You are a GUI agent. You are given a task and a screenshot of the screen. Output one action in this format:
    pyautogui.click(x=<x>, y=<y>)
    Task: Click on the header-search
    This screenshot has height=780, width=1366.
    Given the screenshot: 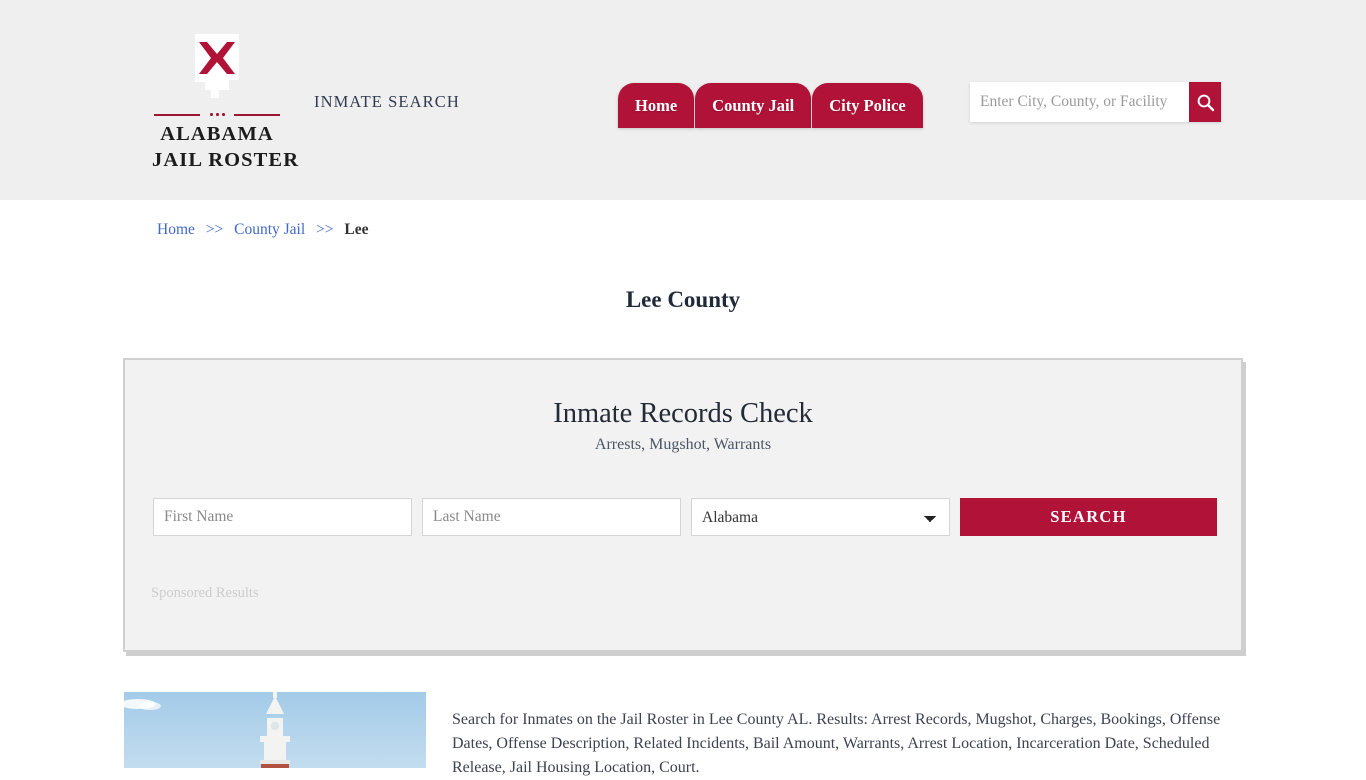 What is the action you would take?
    pyautogui.click(x=1095, y=102)
    